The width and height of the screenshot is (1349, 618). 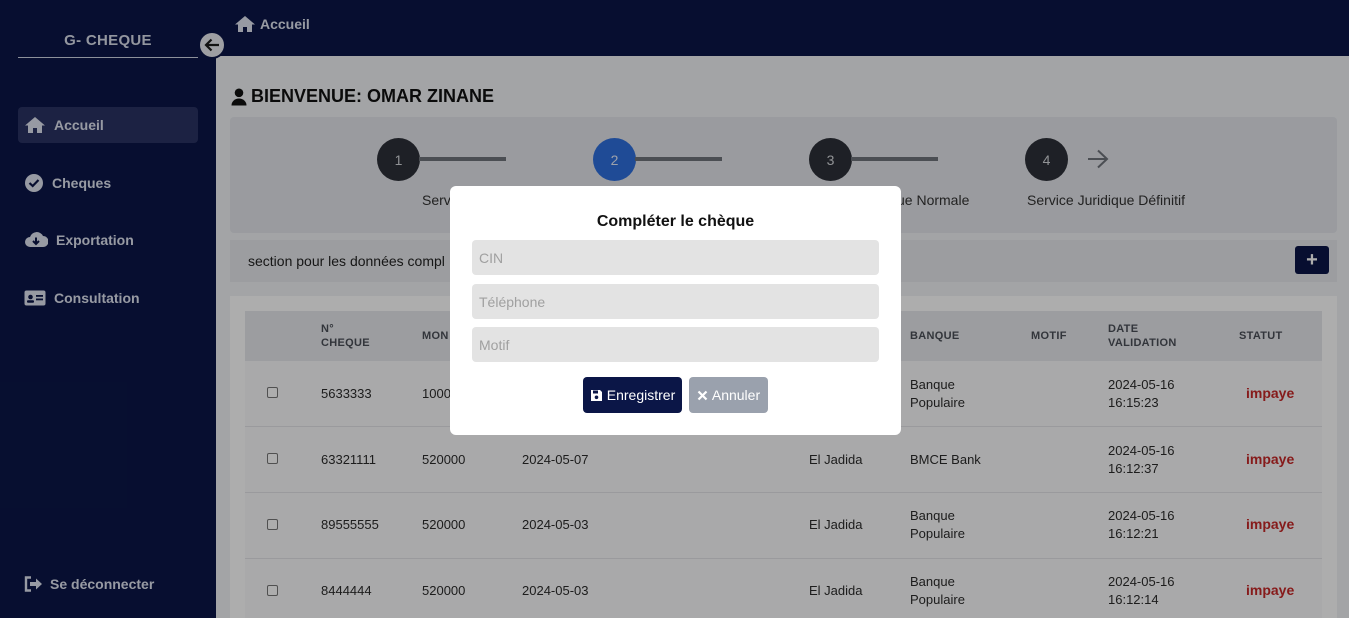 I want to click on save-icon, so click(x=596, y=395).